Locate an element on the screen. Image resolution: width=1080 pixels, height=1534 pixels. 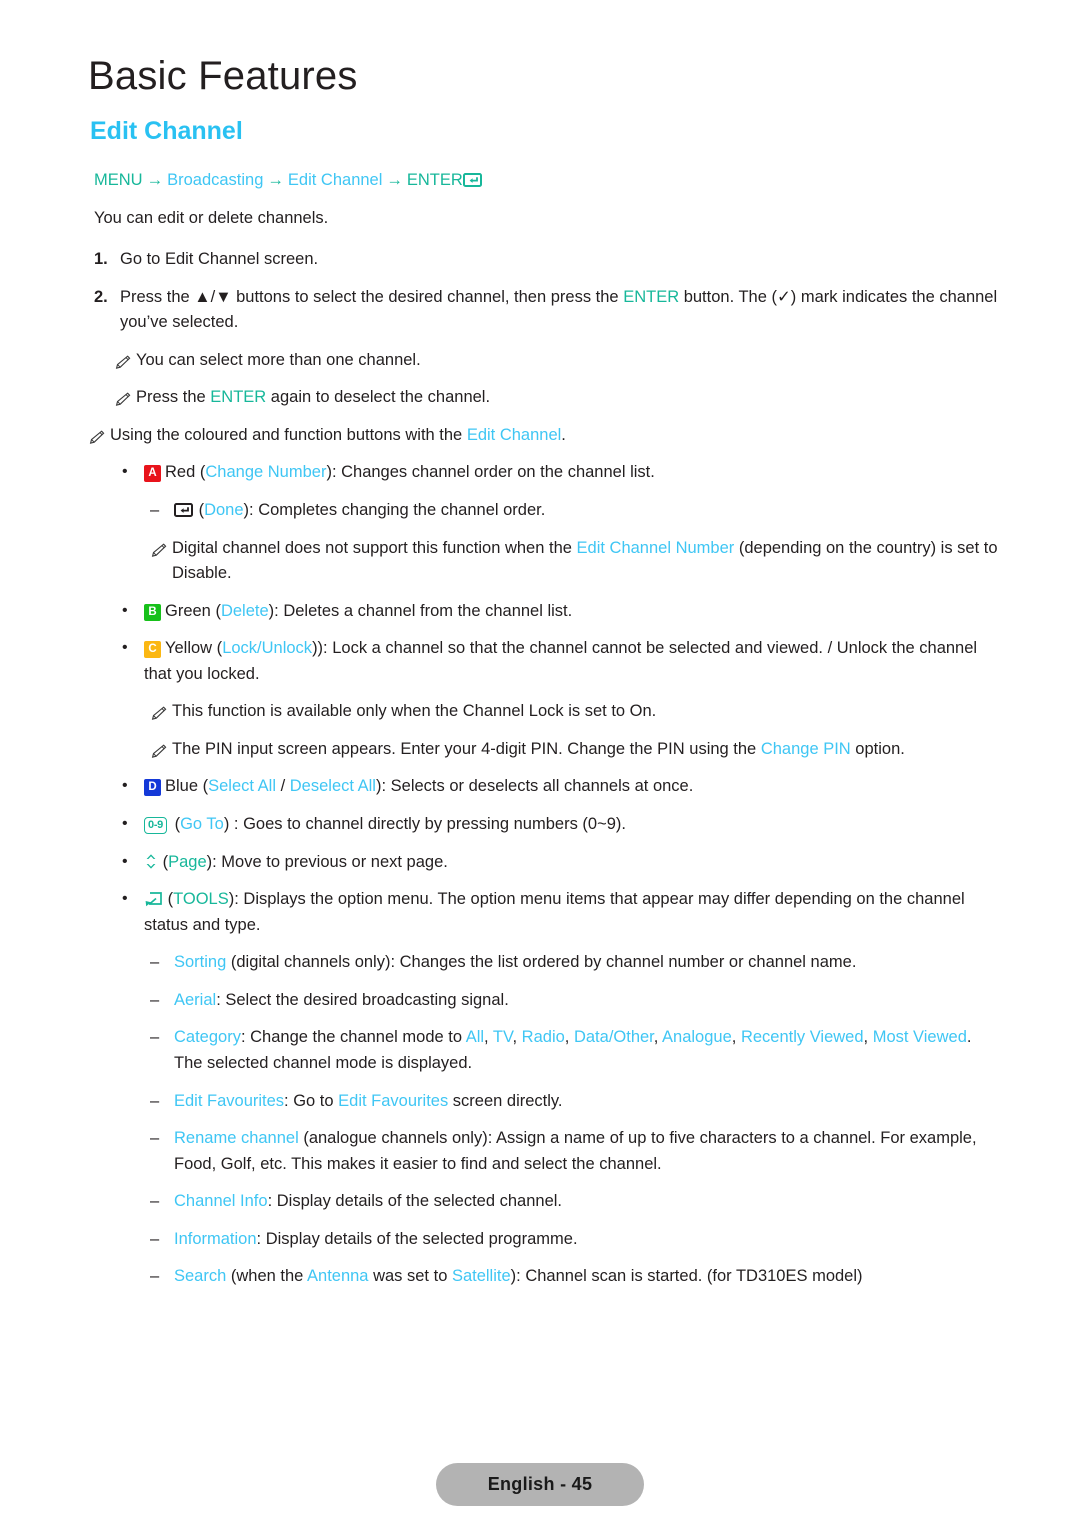
page-link: Page is located at coordinates (187, 861).